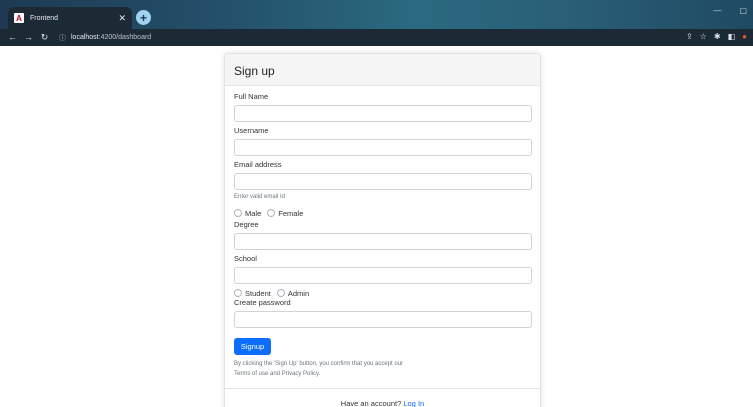 The image size is (753, 407). I want to click on role-radio-group: Student Admin, so click(382, 293).